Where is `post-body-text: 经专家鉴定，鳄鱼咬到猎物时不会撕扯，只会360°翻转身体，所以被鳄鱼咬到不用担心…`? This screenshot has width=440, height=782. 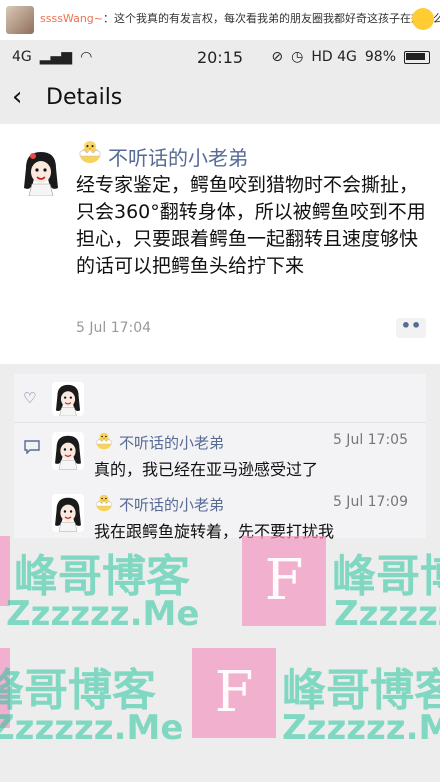 post-body-text: 经专家鉴定，鳄鱼咬到猎物时不会撕扯，只会360°翻转身体，所以被鳄鱼咬到不用担心… is located at coordinates (251, 225).